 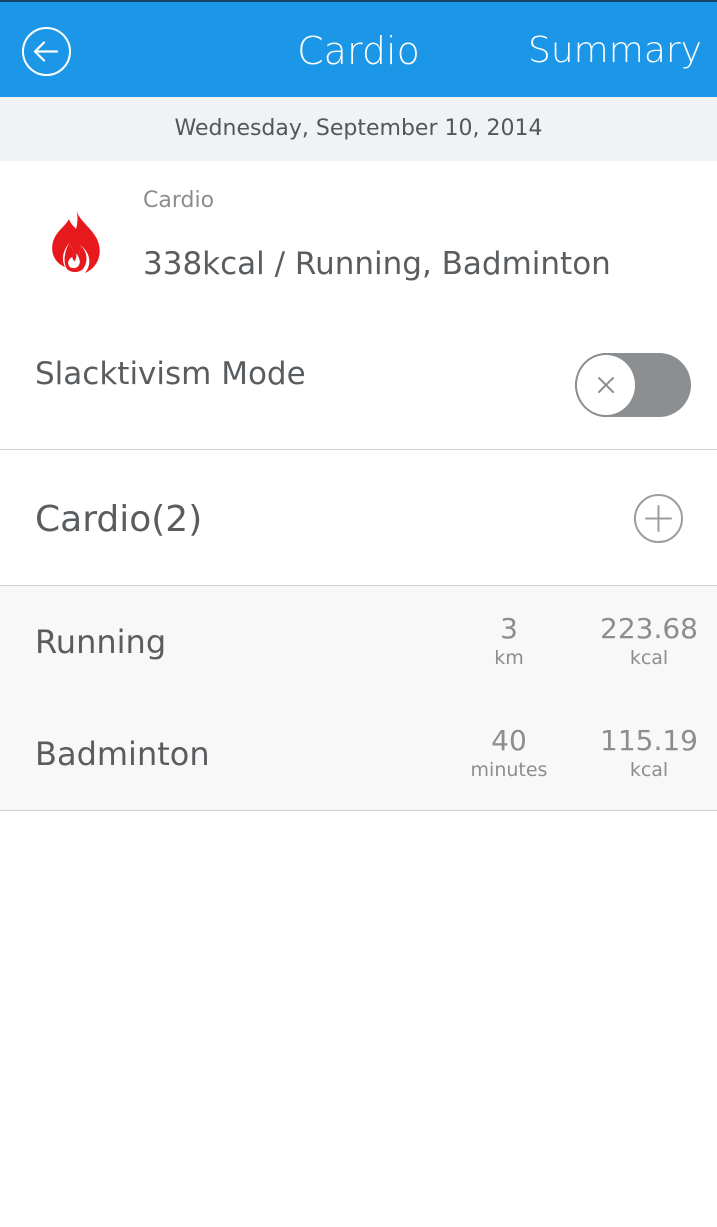 What do you see at coordinates (119, 519) in the screenshot?
I see `cardio-list-title: Cardio(2)` at bounding box center [119, 519].